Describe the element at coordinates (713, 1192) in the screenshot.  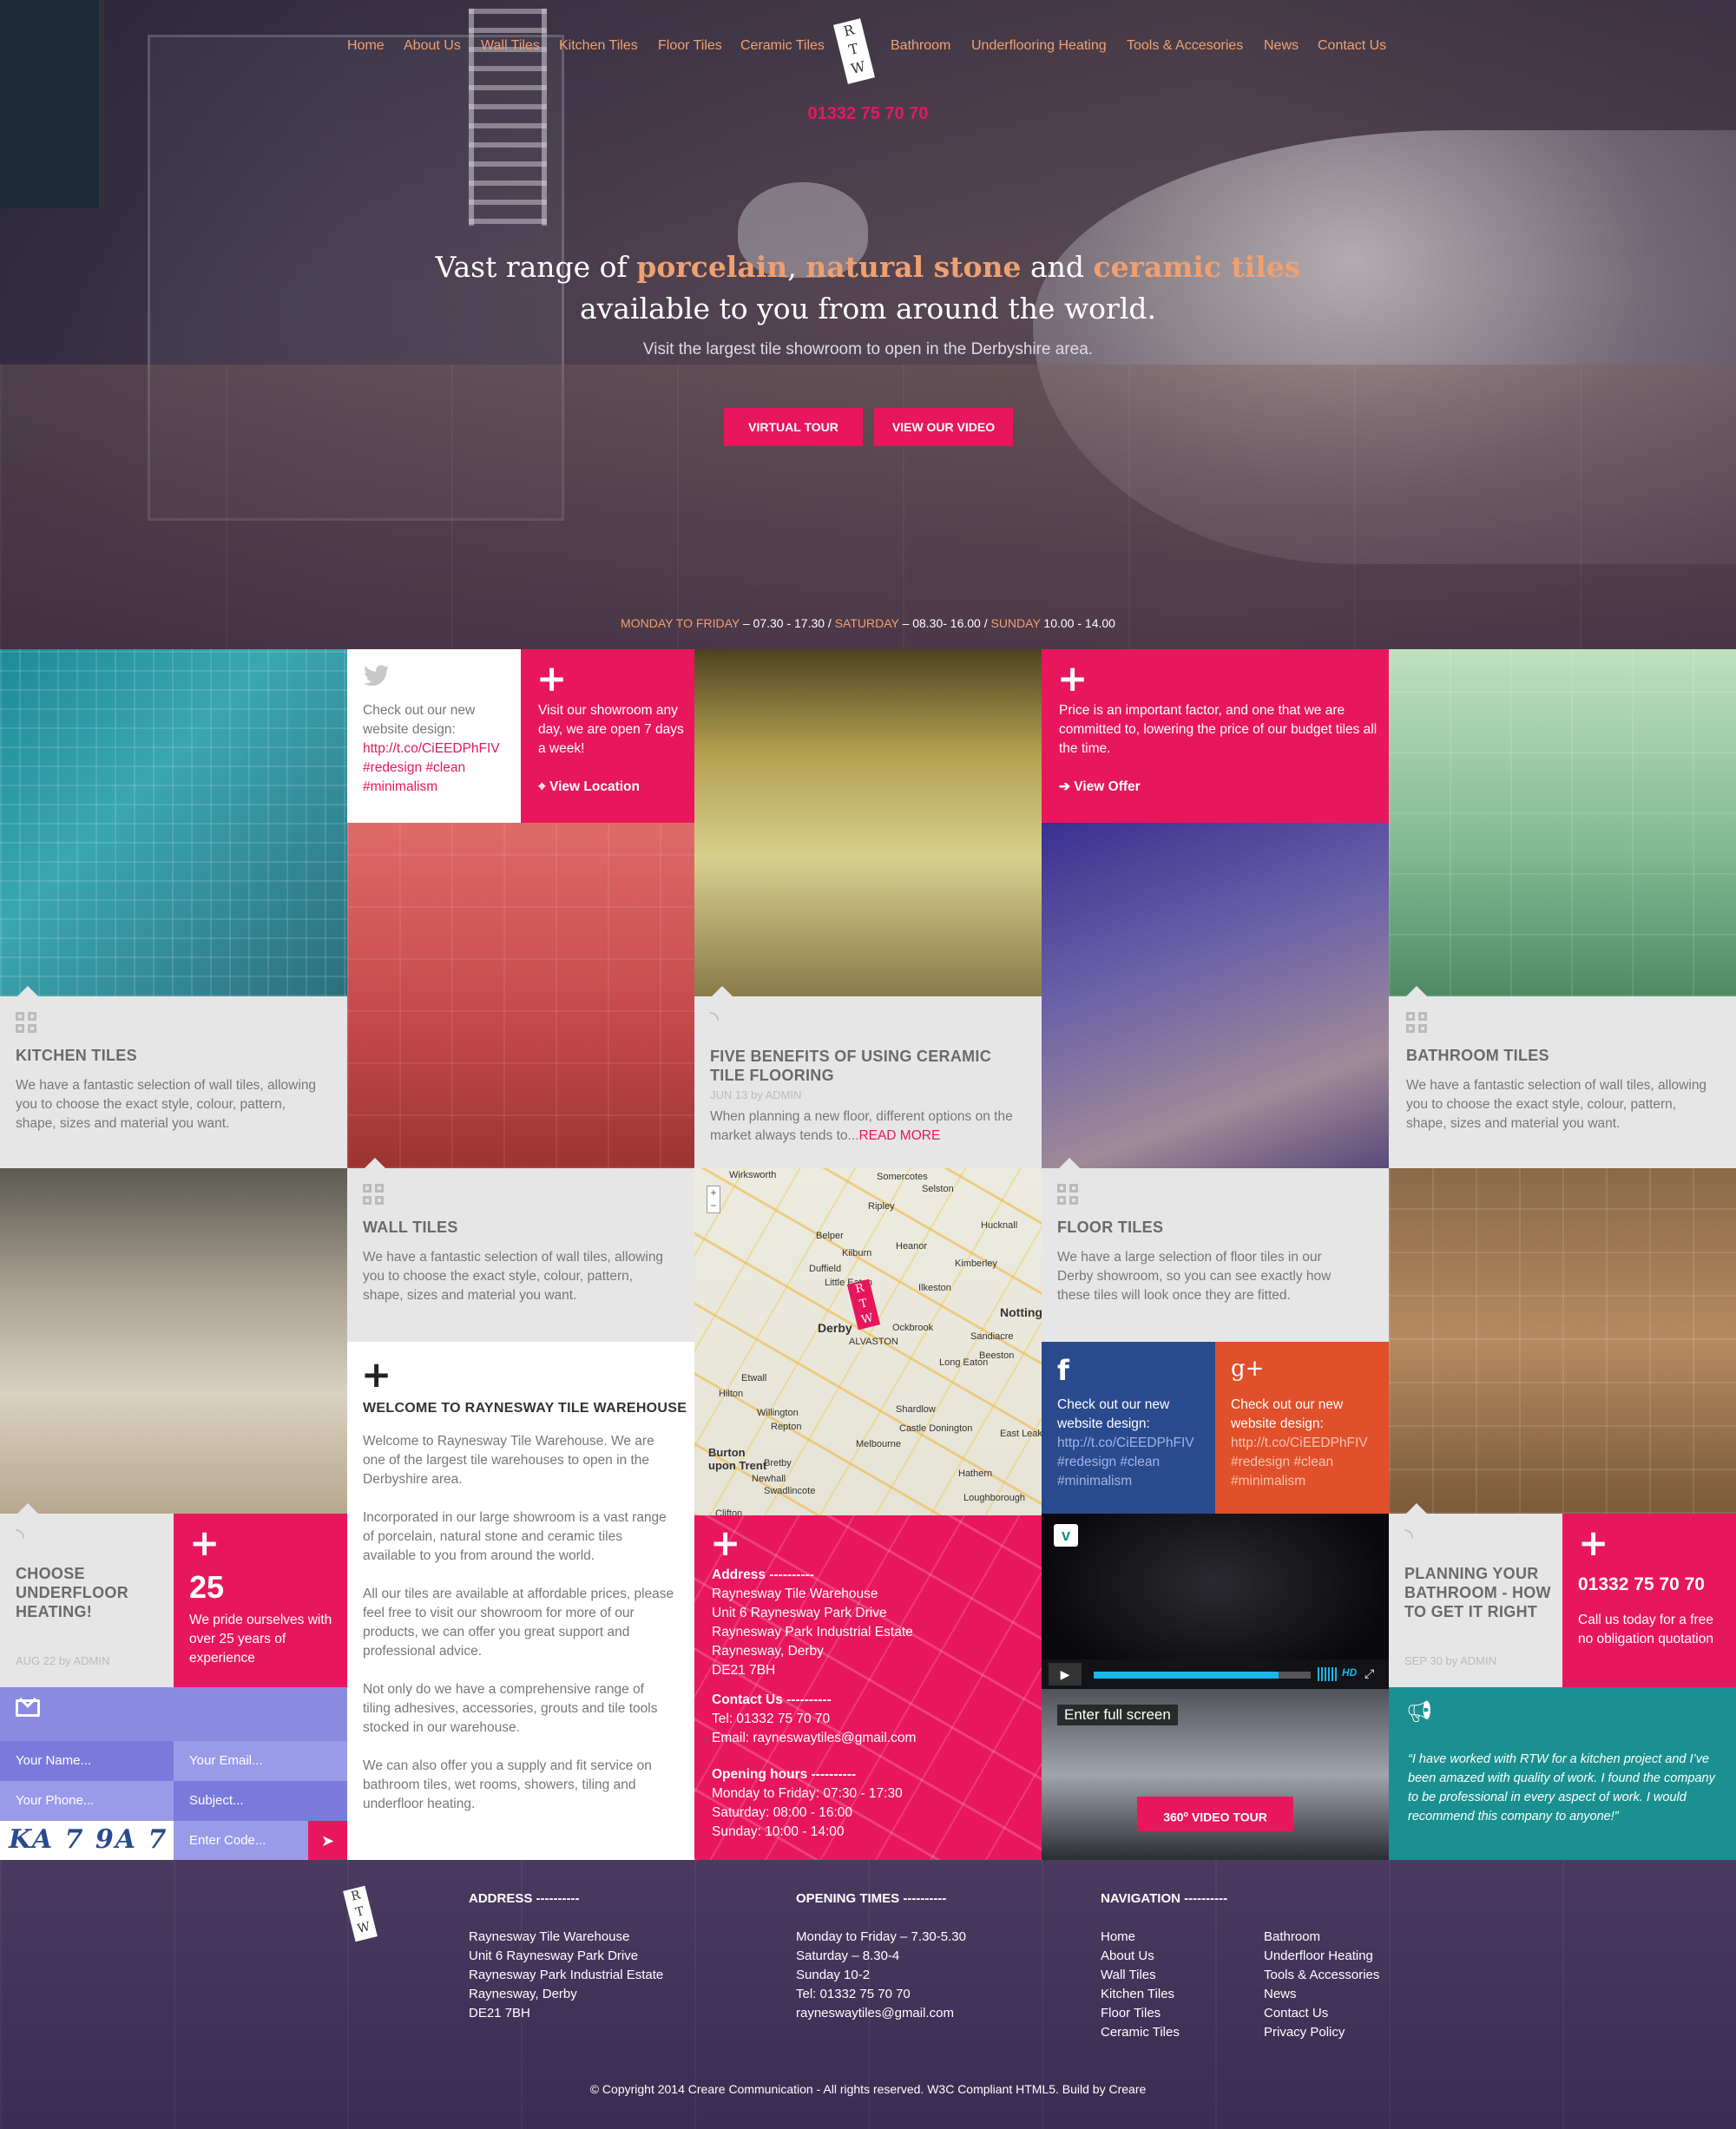
I see `map-zoom-in-button: +` at that location.